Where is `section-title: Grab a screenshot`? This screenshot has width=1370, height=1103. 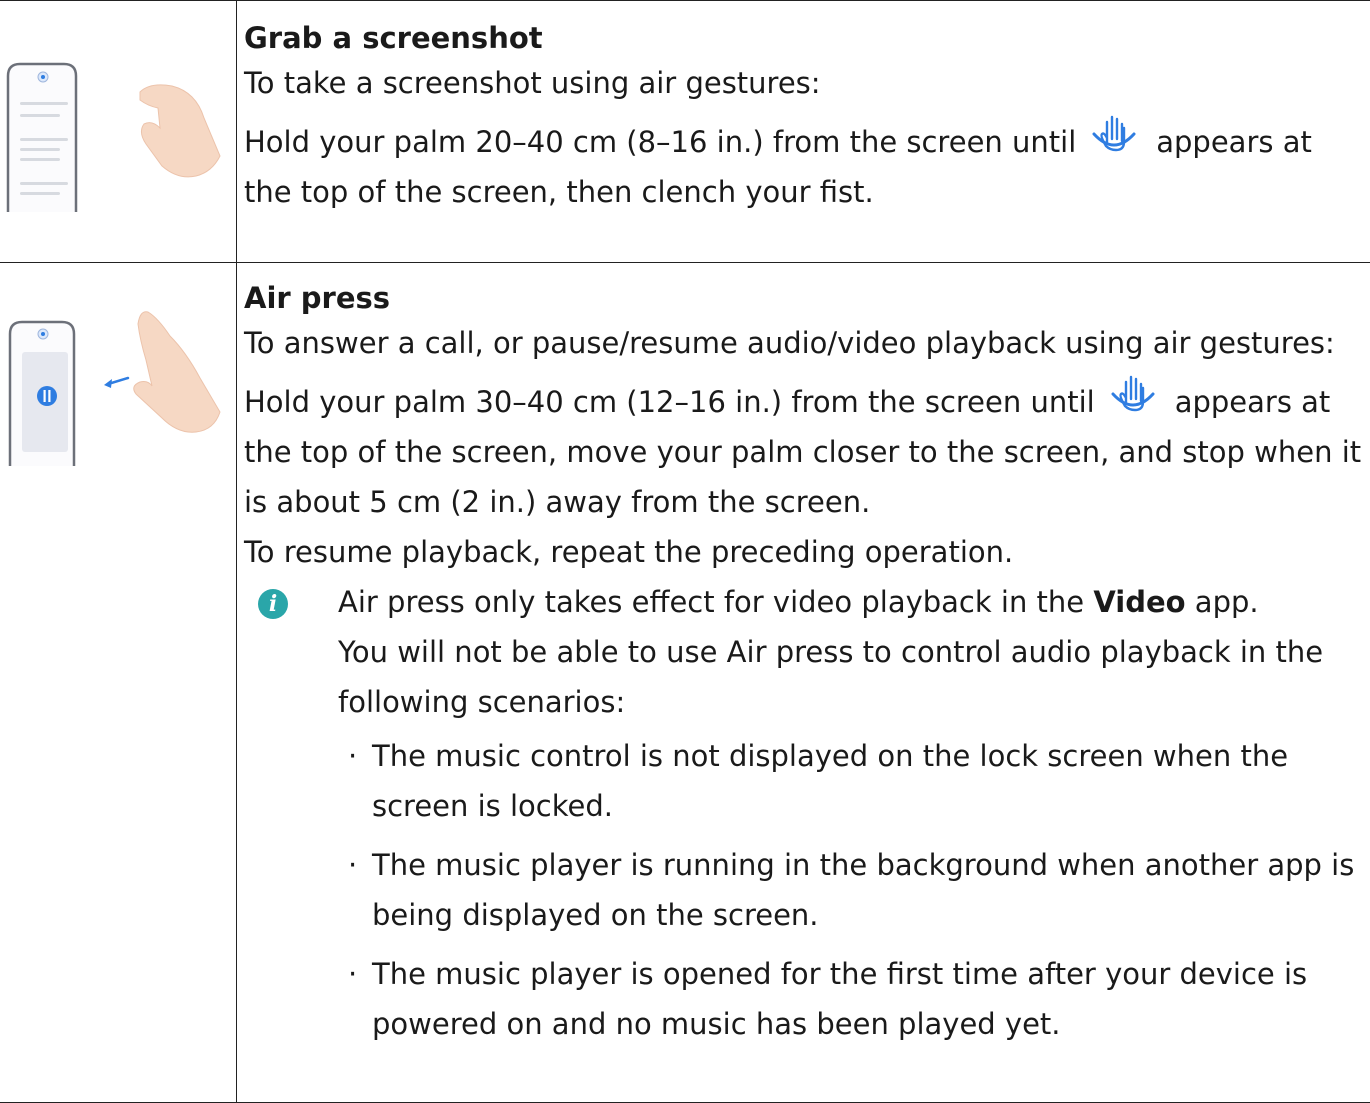 section-title: Grab a screenshot is located at coordinates (393, 38).